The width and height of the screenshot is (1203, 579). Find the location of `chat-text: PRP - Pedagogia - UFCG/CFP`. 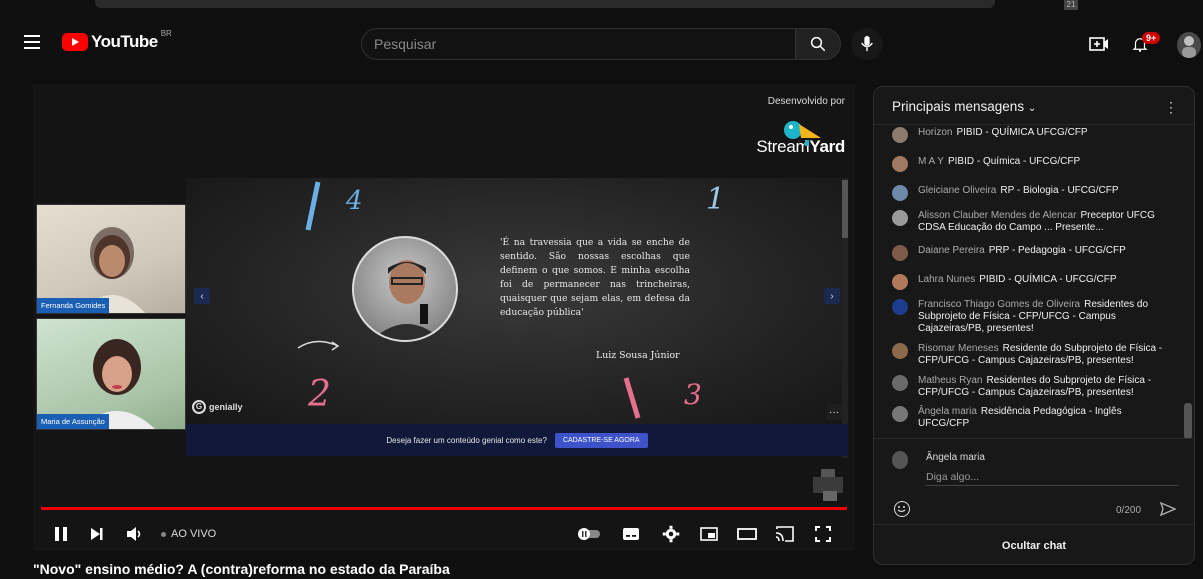

chat-text: PRP - Pedagogia - UFCG/CFP is located at coordinates (1057, 250).